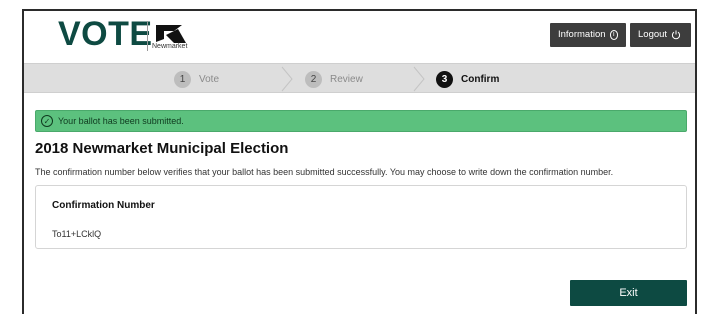  I want to click on page-title: 2018 Newmarket Municipal Election, so click(162, 148).